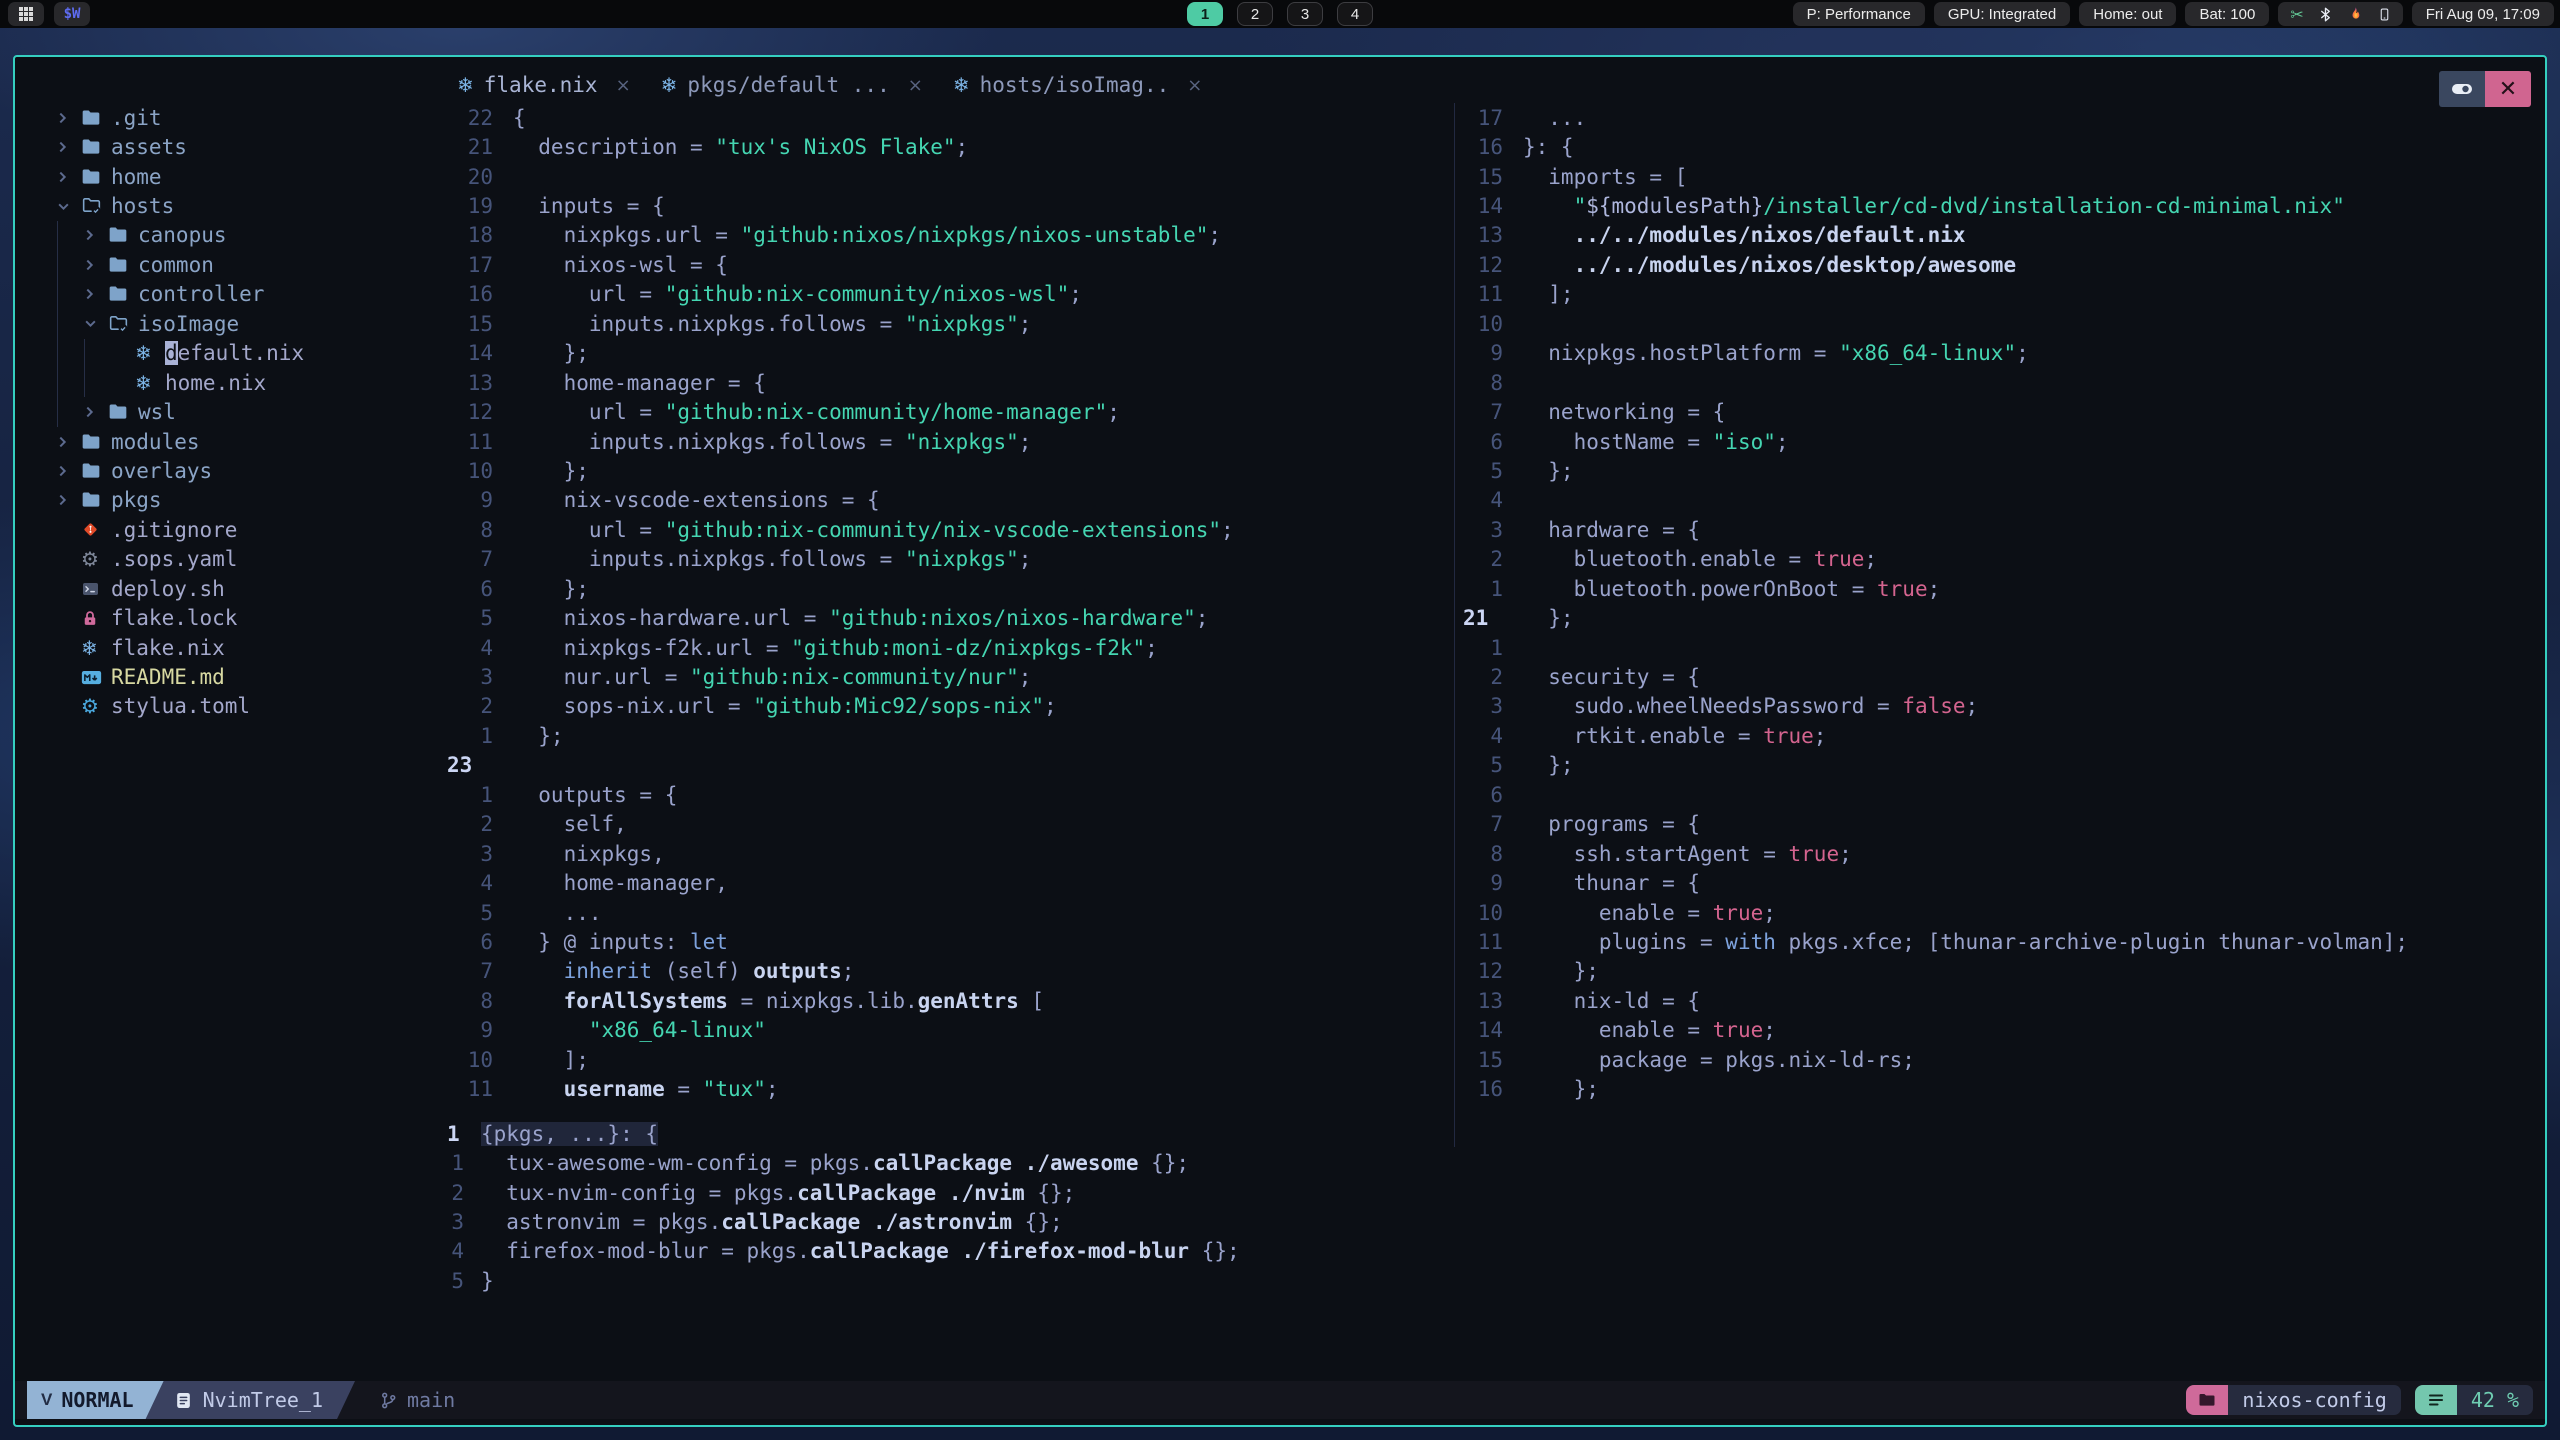 This screenshot has width=2560, height=1440. What do you see at coordinates (238, 205) in the screenshot?
I see `tree-item-hosts: hosts` at bounding box center [238, 205].